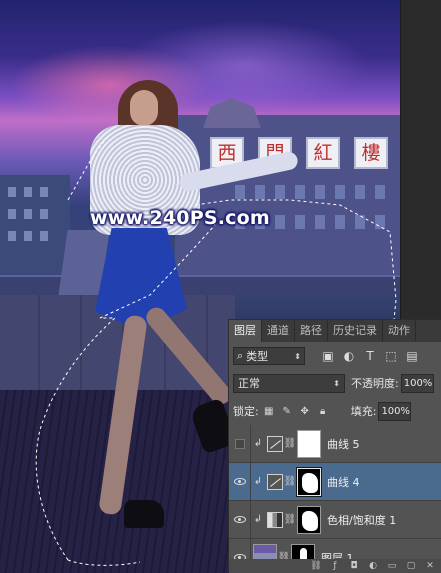 The width and height of the screenshot is (441, 573). Describe the element at coordinates (289, 383) in the screenshot. I see `blend-mode-select: 正常 ⬍` at that location.